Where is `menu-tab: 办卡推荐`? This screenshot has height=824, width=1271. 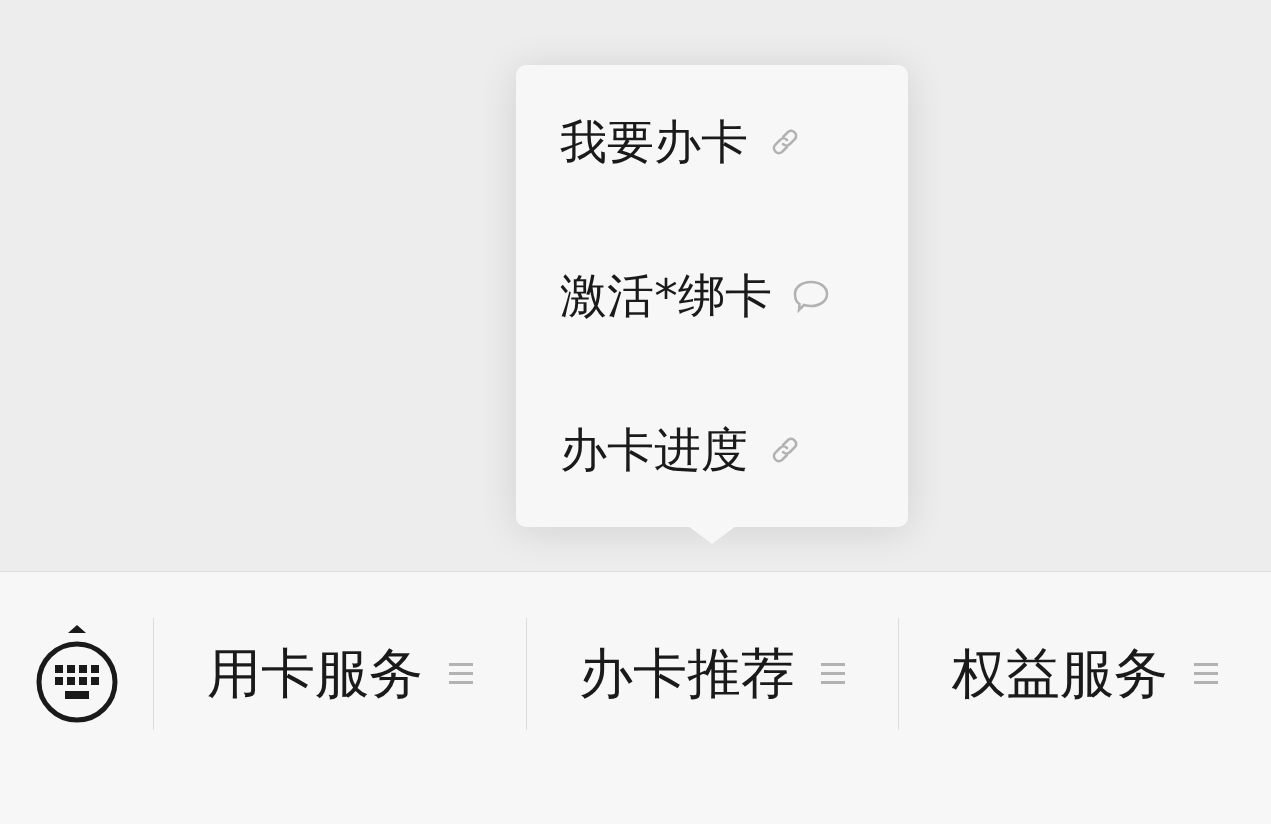
menu-tab: 办卡推荐 is located at coordinates (712, 674).